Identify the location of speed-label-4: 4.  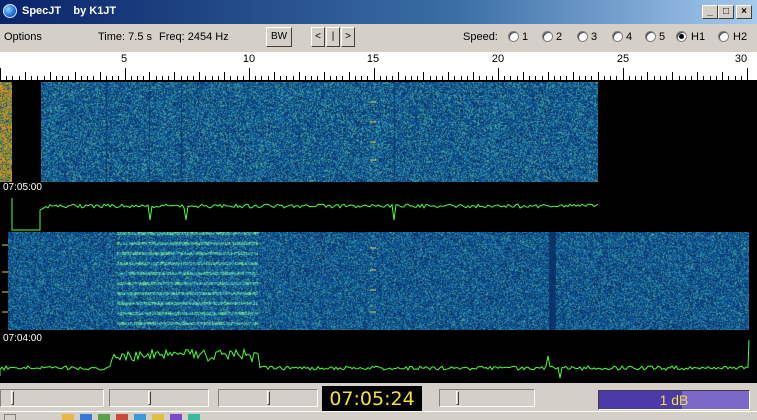
(629, 37).